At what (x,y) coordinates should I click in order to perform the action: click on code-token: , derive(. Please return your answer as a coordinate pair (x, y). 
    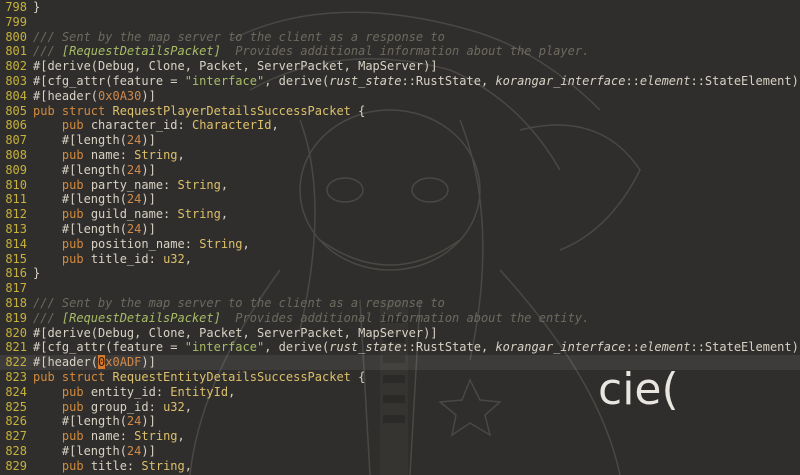
    Looking at the image, I should click on (297, 81).